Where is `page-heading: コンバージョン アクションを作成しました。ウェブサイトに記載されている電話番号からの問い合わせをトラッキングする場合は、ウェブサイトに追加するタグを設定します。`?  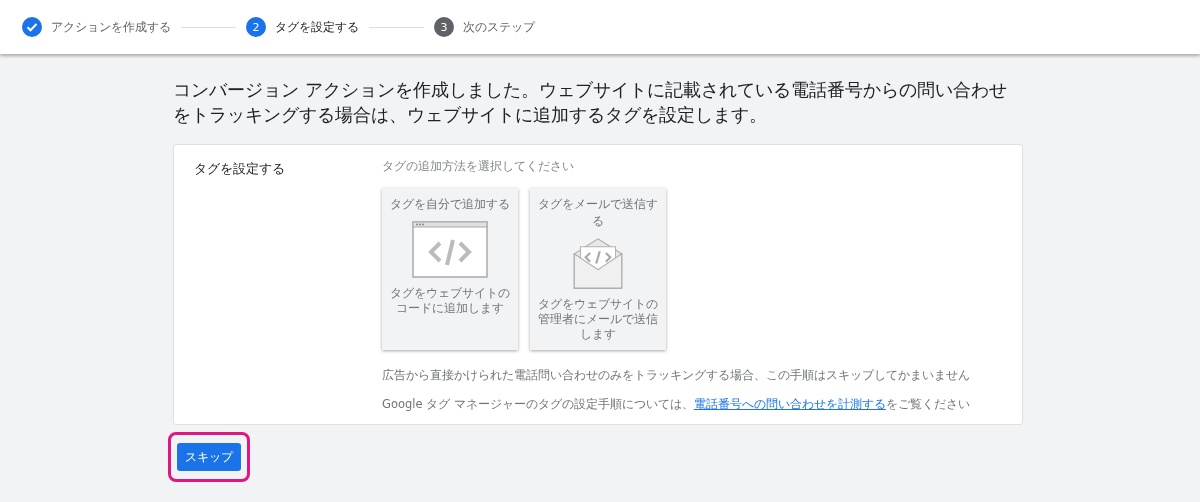 page-heading: コンバージョン アクションを作成しました。ウェブサイトに記載されている電話番号からの問い合わせをトラッキングする場合は、ウェブサイトに追加するタグを設定します。 is located at coordinates (590, 103).